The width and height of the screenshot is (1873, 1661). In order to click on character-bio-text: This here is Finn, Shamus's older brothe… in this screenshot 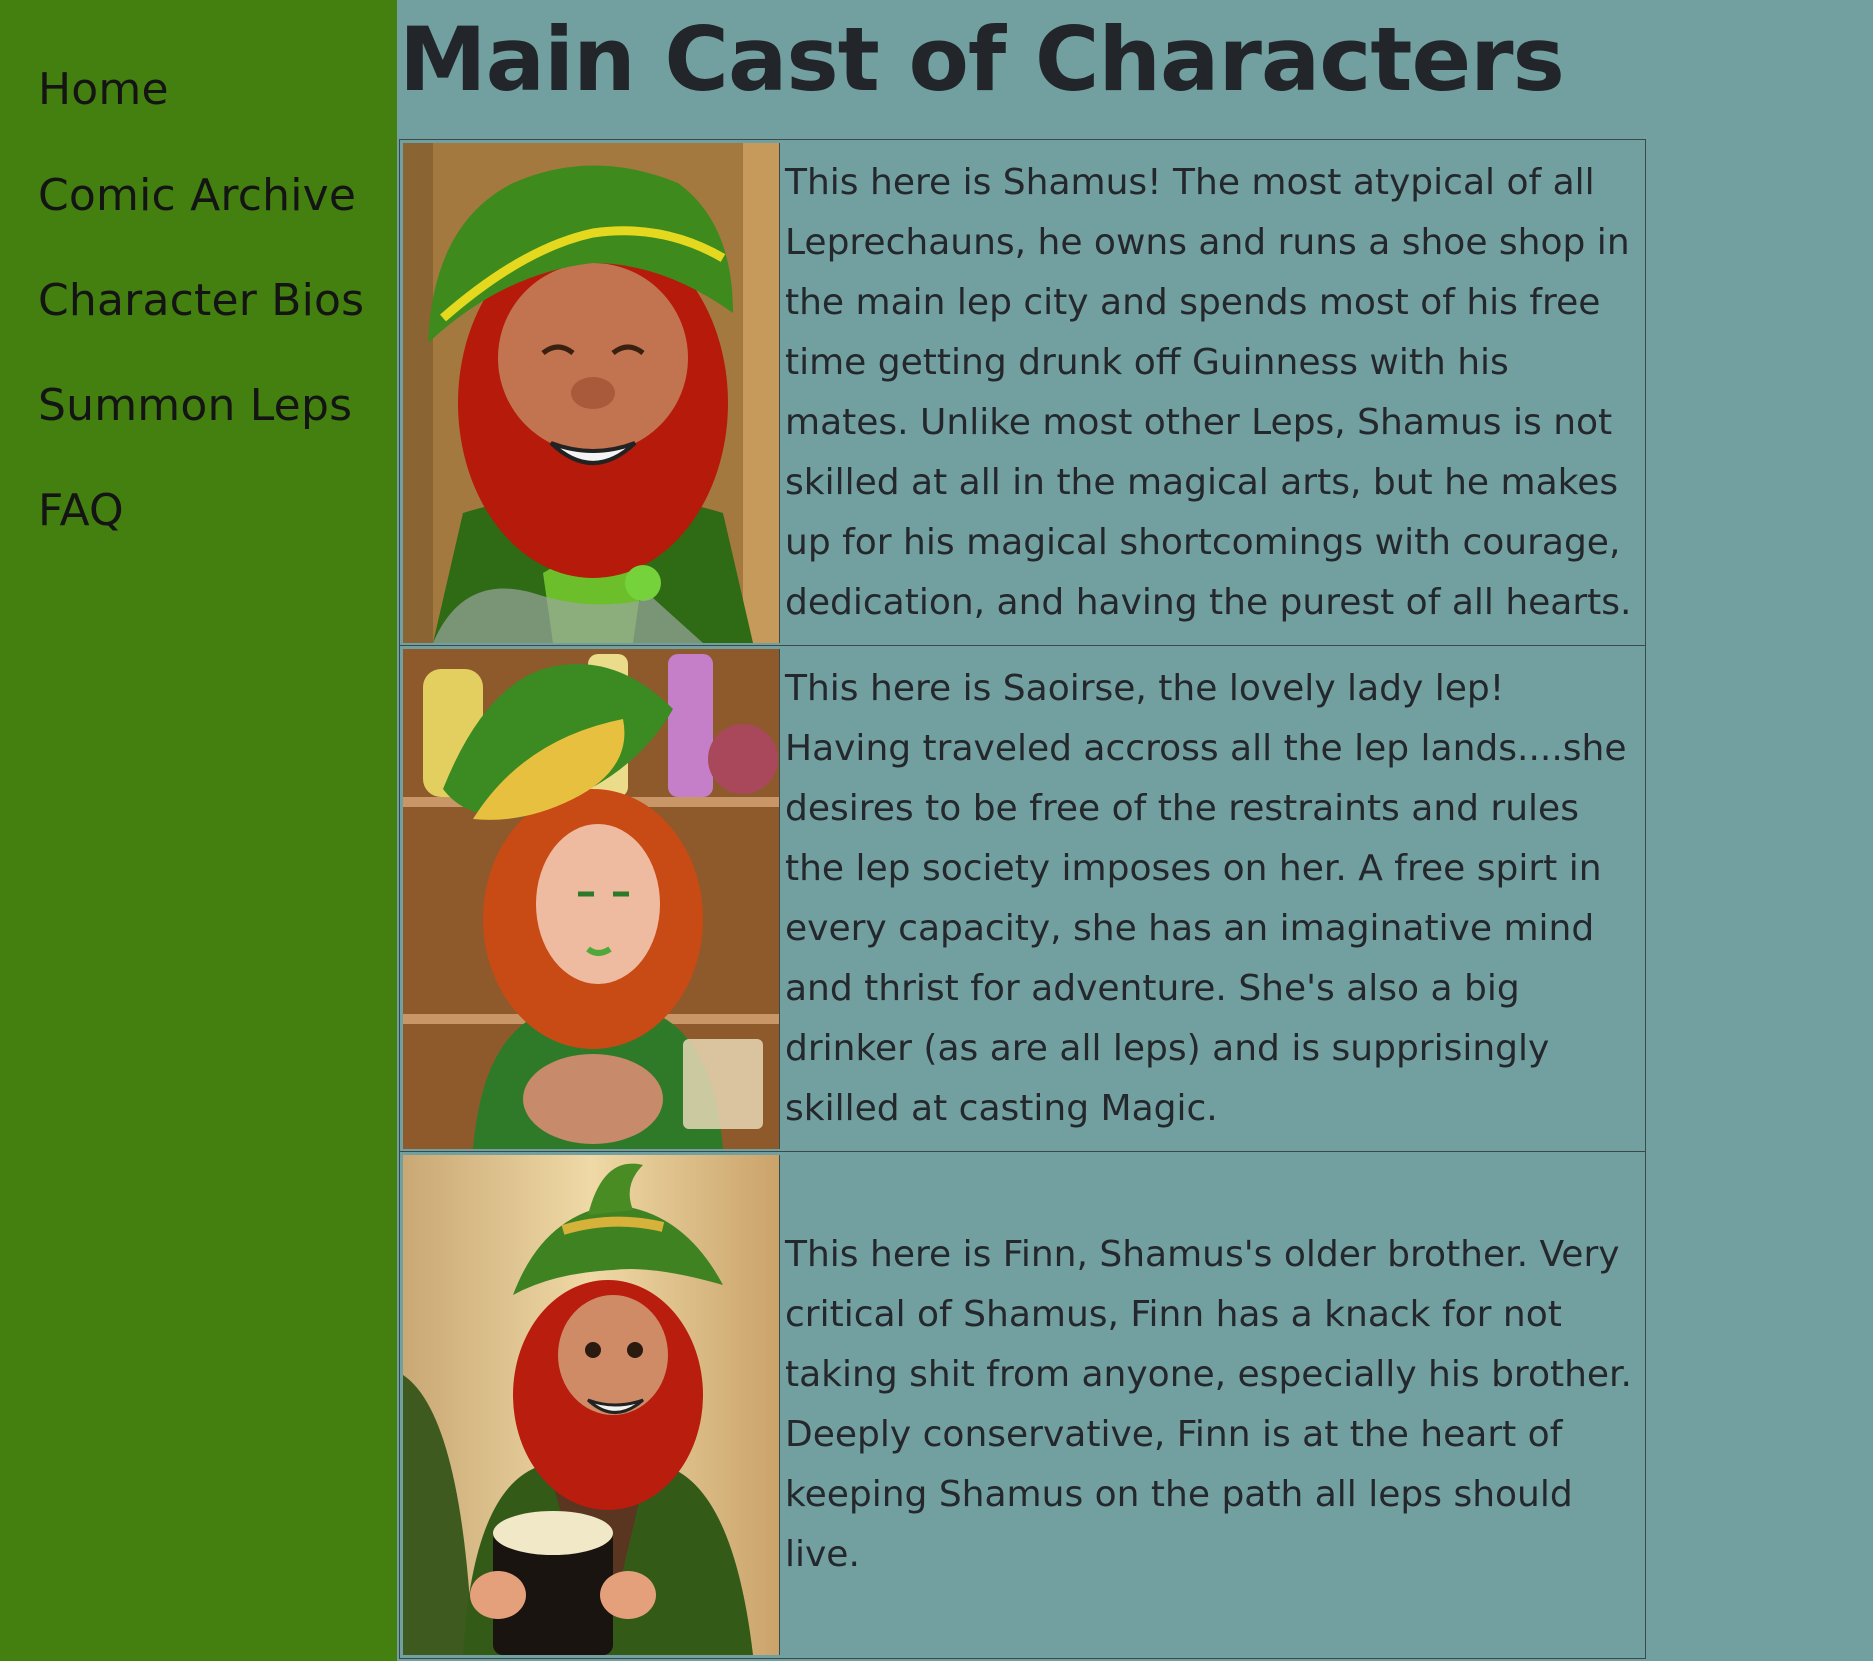, I will do `click(1208, 1404)`.